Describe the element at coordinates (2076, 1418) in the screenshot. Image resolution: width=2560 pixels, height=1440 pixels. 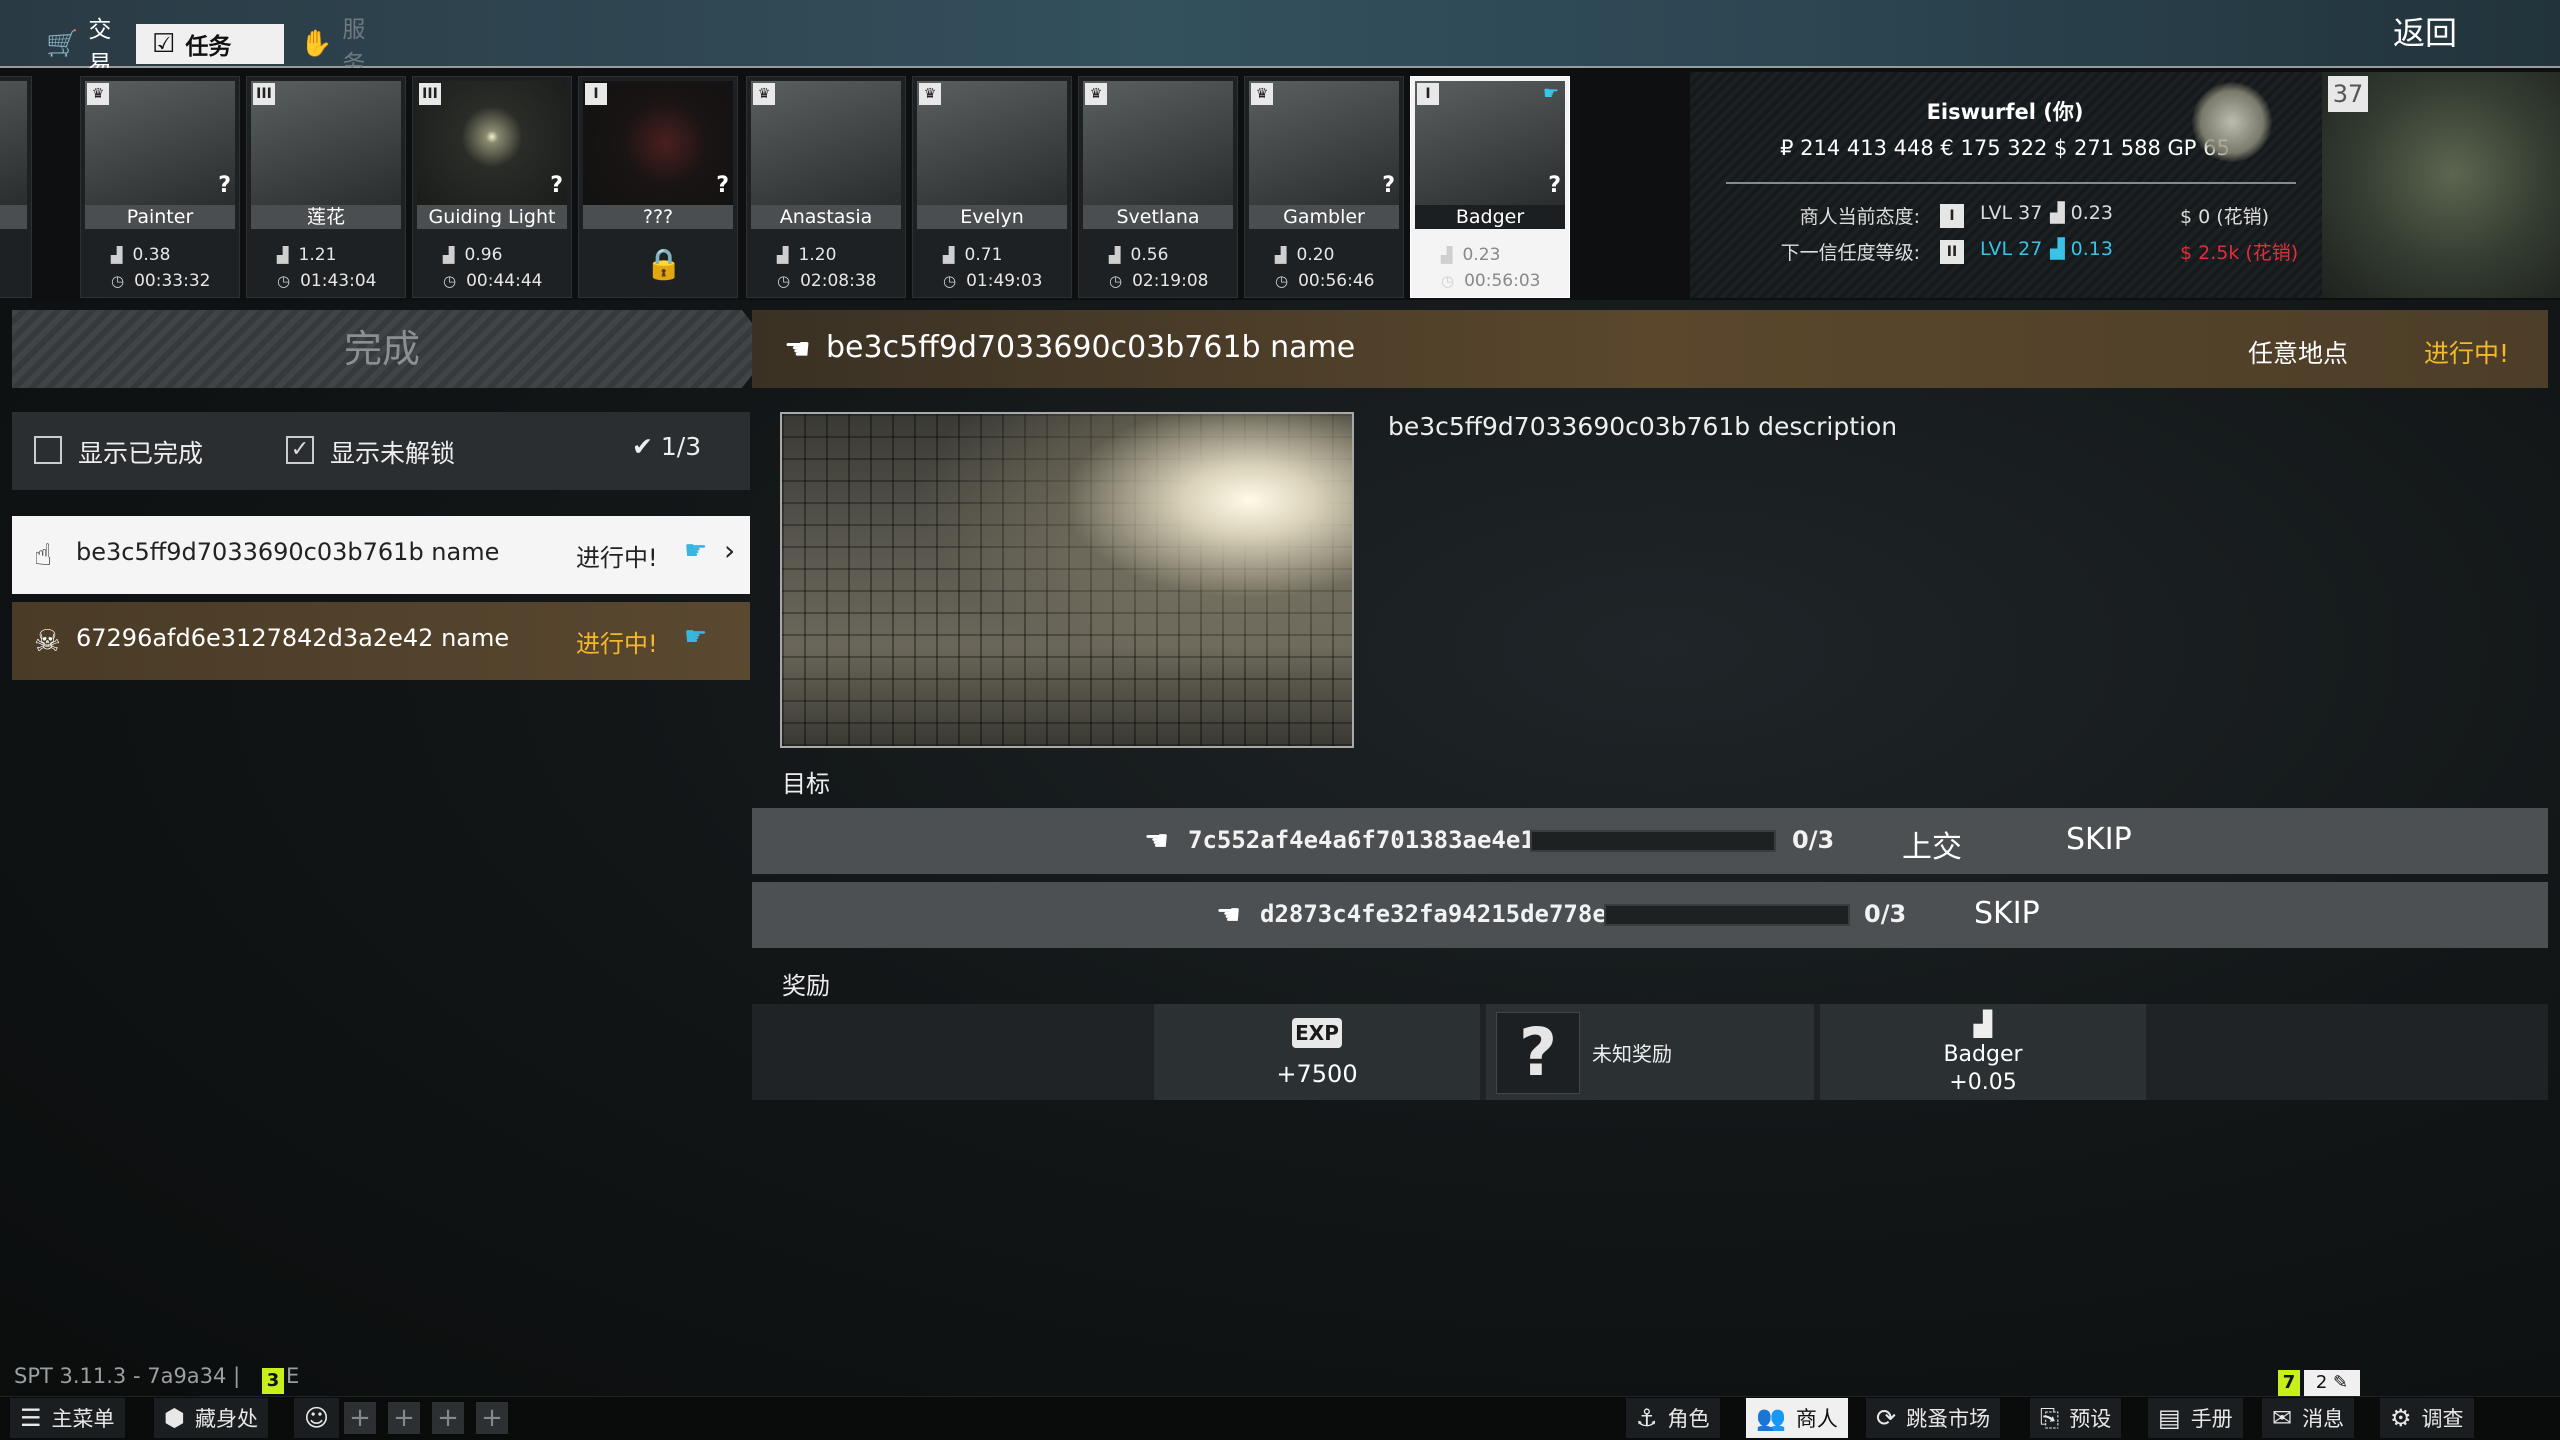
I see `presets-button: ⎘ 预设` at that location.